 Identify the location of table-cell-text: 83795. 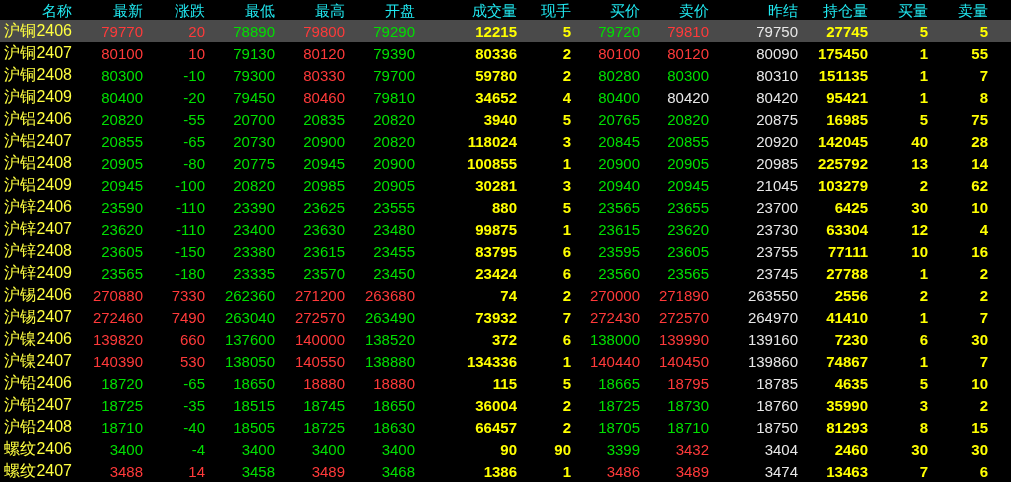
(495, 251).